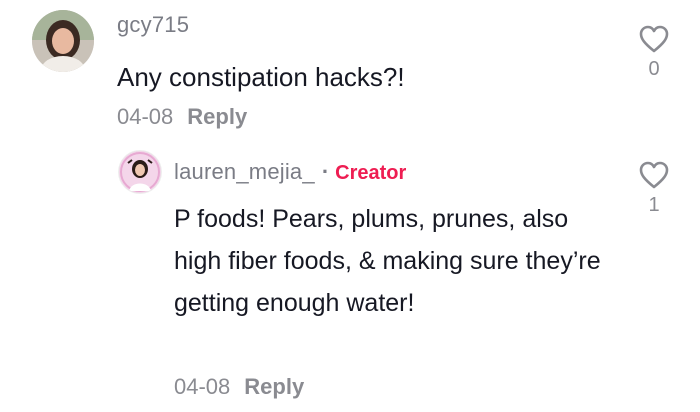  I want to click on creator-avatar, so click(140, 172).